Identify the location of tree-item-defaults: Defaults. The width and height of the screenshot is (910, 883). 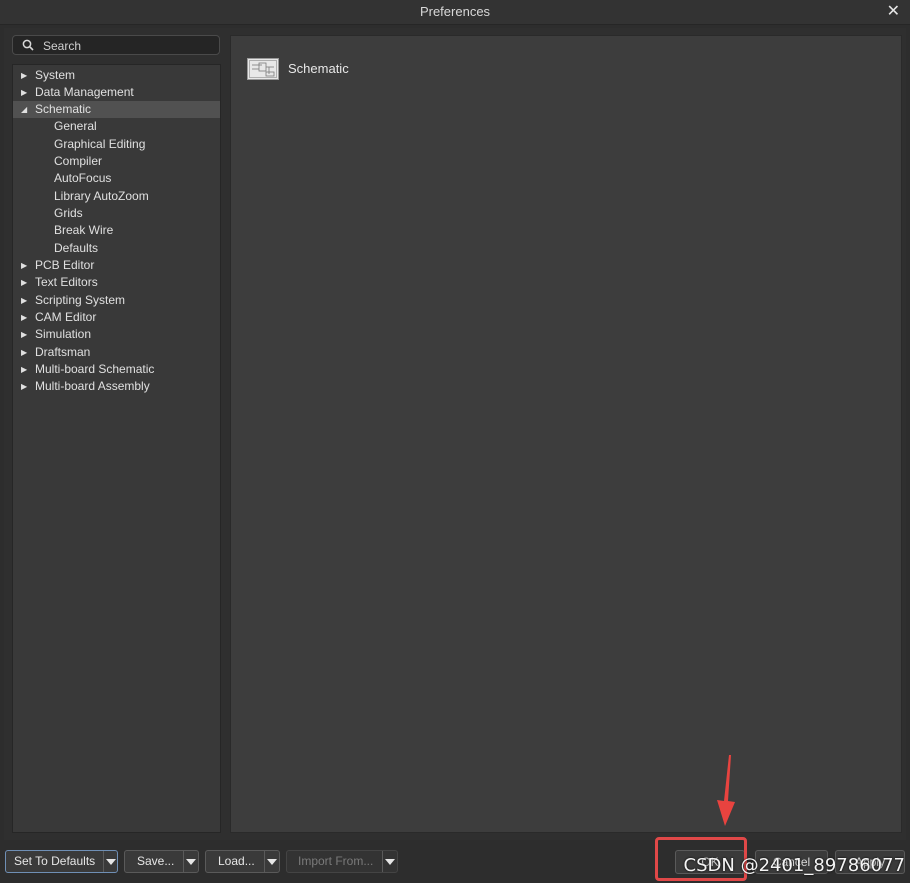
(116, 248).